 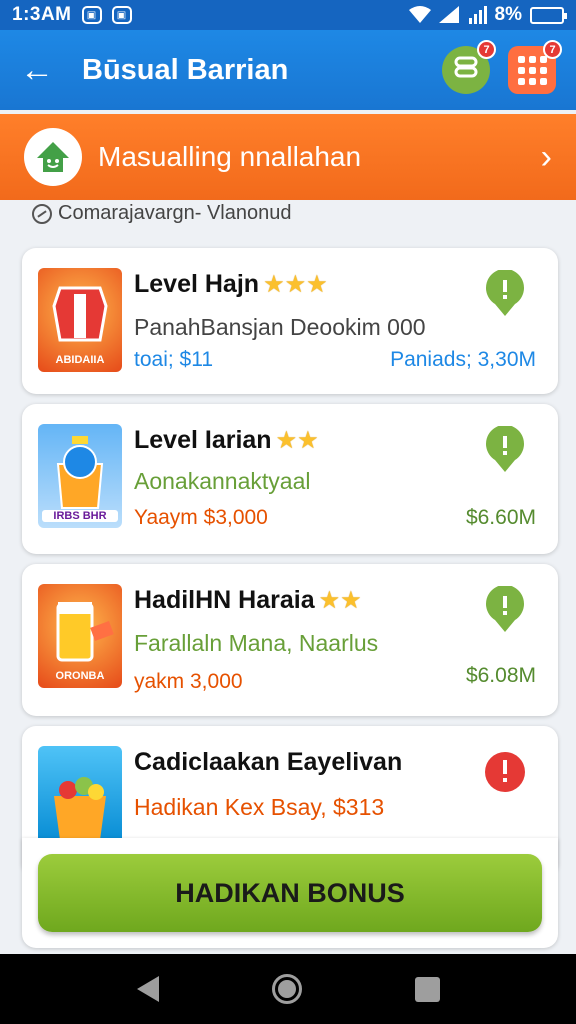 What do you see at coordinates (80, 360) in the screenshot?
I see `thumbnail-caption: ABIDAIIA` at bounding box center [80, 360].